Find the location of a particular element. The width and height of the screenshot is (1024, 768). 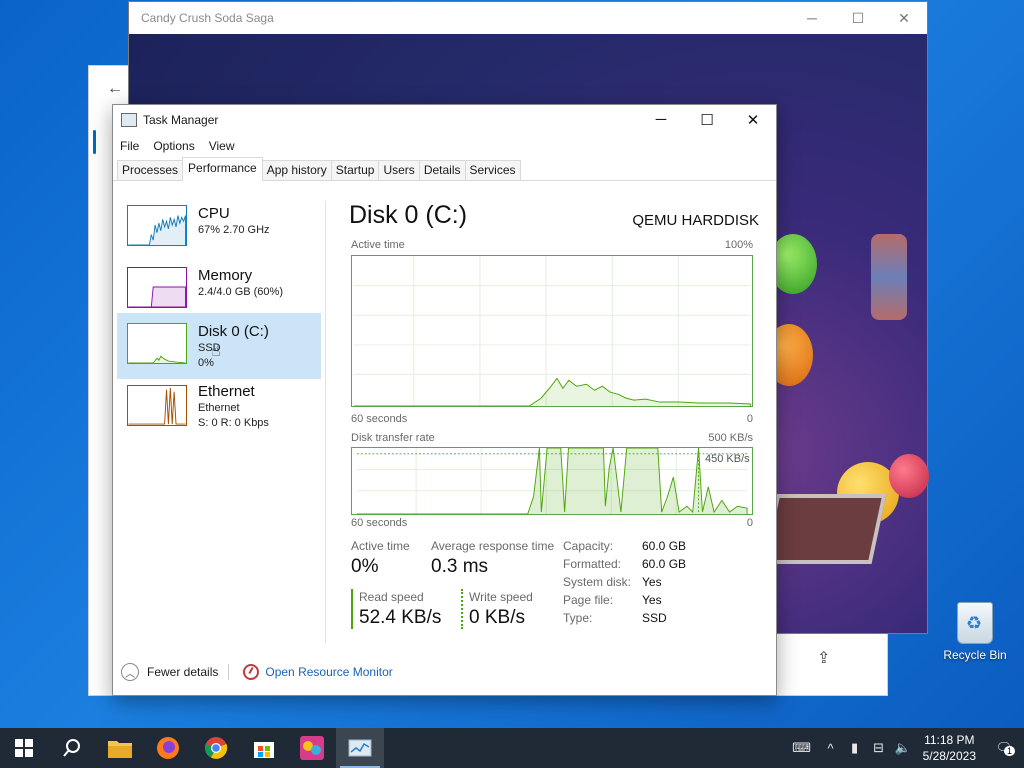

taskbar-file-explorer is located at coordinates (120, 748).